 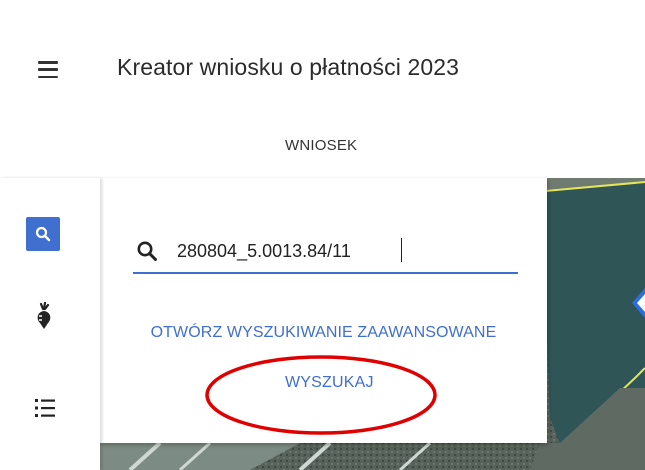 I want to click on search-icon, so click(x=43, y=234).